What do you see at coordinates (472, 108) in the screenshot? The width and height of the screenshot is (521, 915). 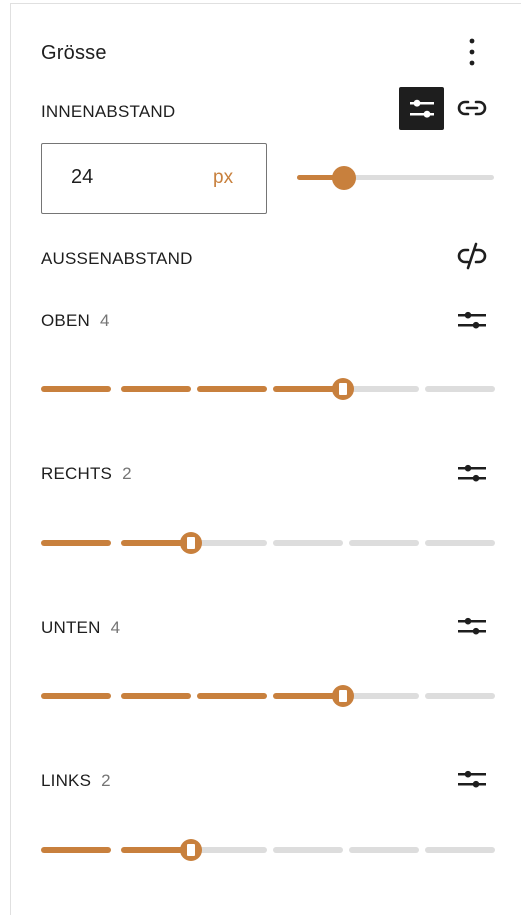 I see `link-icon` at bounding box center [472, 108].